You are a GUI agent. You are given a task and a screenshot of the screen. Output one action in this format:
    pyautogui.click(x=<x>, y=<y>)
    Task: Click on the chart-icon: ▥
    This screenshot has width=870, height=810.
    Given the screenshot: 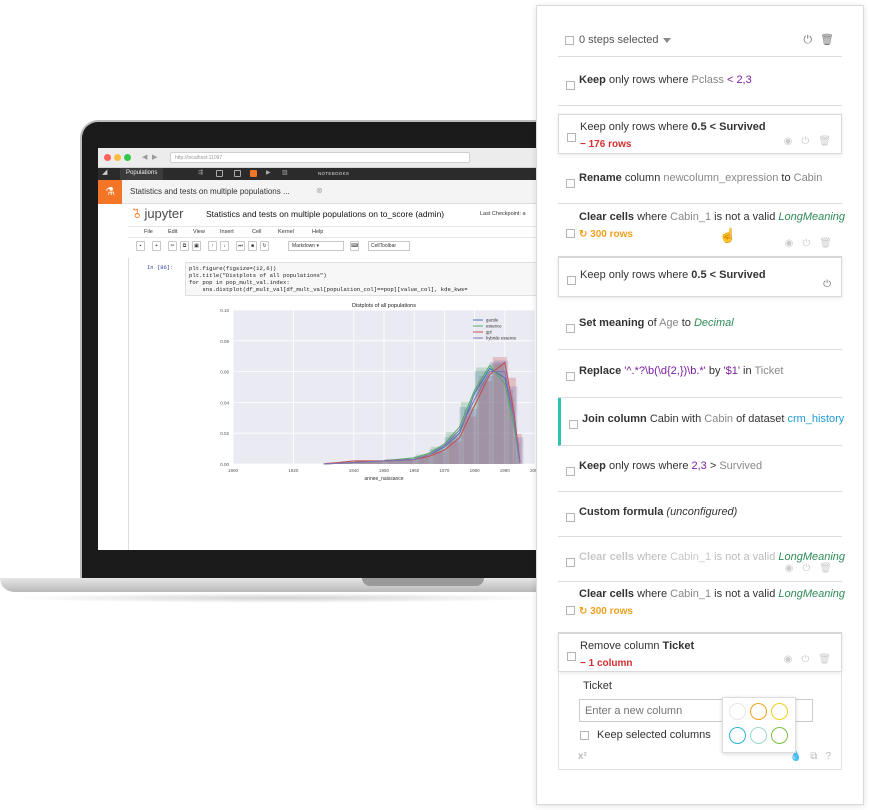 What is the action you would take?
    pyautogui.click(x=285, y=172)
    